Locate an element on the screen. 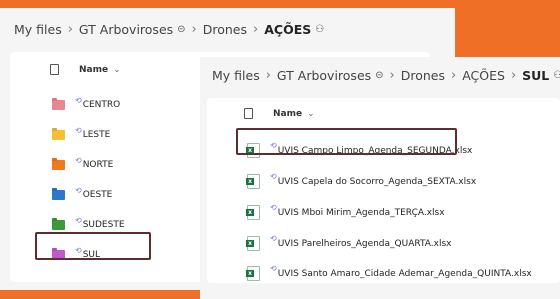  folder-row: ⟲ LESTE is located at coordinates (81, 133).